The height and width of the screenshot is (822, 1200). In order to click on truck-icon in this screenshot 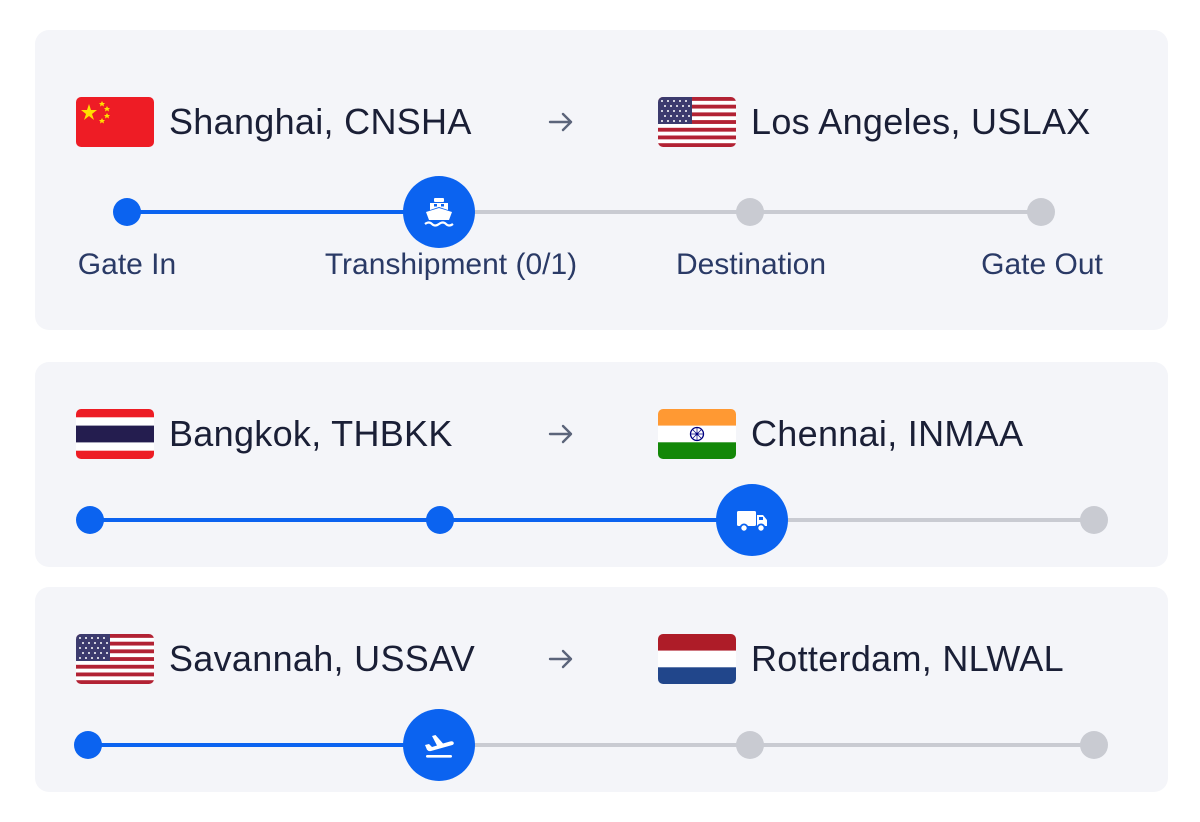, I will do `click(752, 522)`.